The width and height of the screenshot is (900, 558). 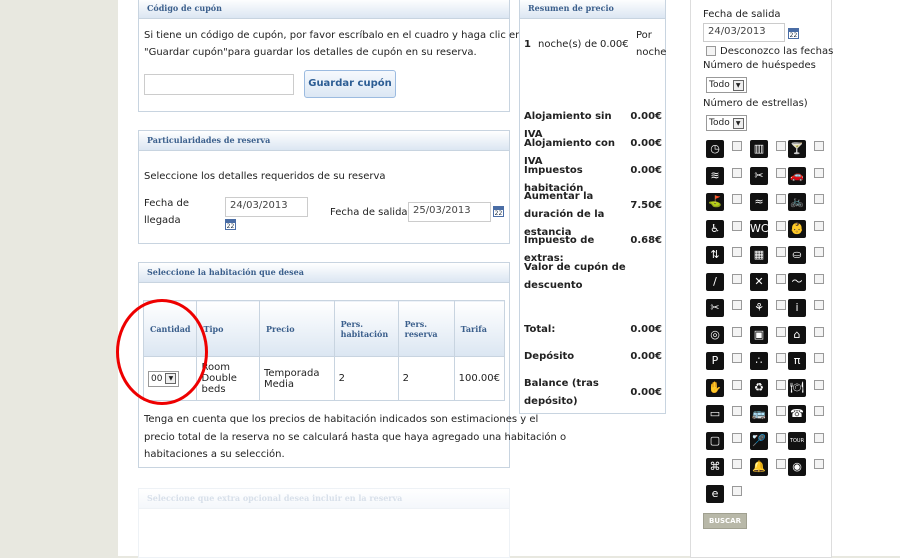 What do you see at coordinates (324, 141) in the screenshot?
I see `booking-title: Particularidades de reserva` at bounding box center [324, 141].